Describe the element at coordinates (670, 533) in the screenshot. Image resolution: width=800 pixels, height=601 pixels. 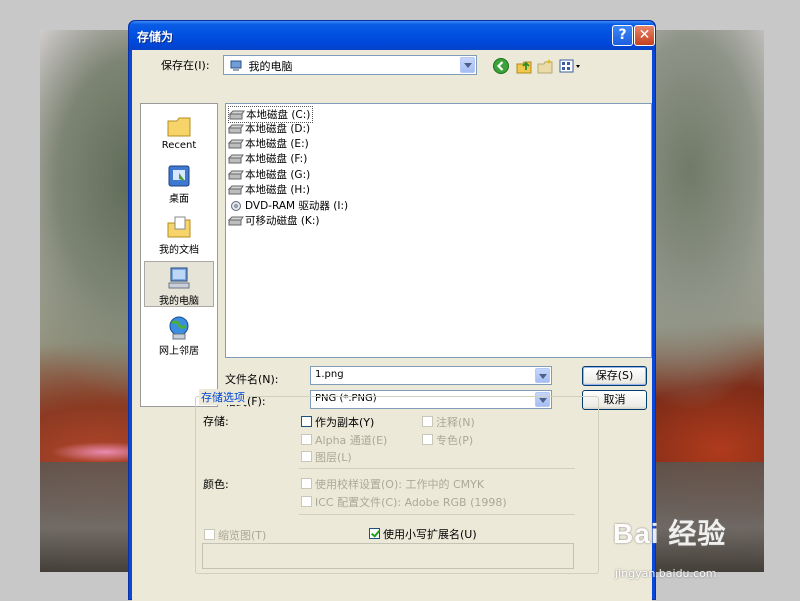
I see `watermark-logo: Bai 经验` at that location.